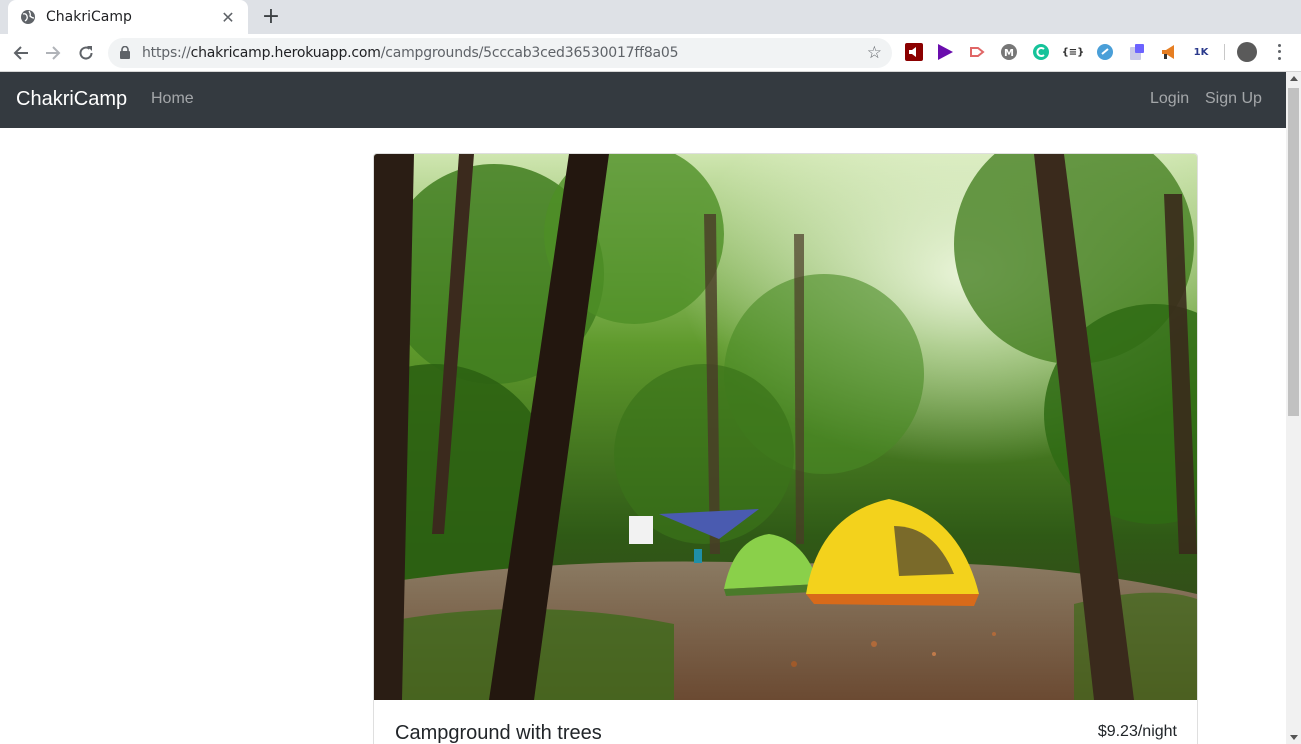  Describe the element at coordinates (1247, 52) in the screenshot. I see `profile-avatar-icon` at that location.